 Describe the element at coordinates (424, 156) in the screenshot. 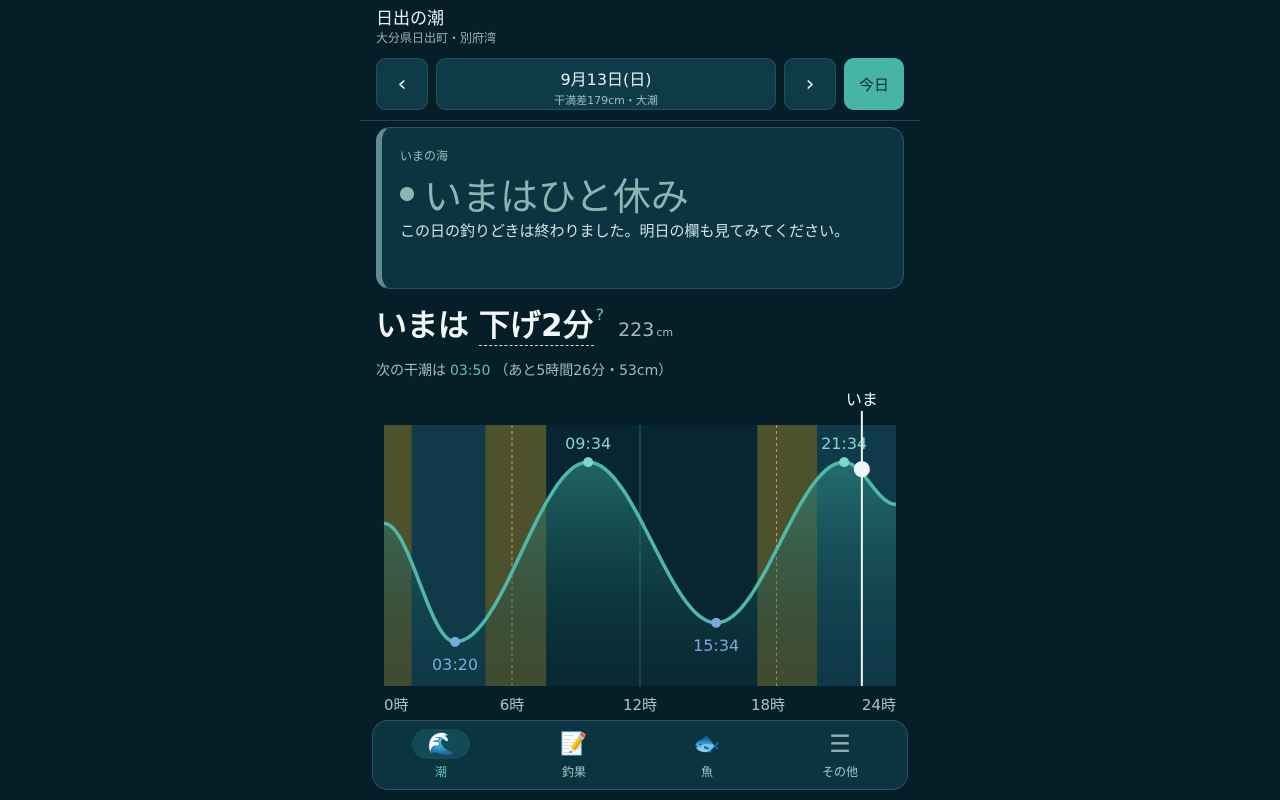

I see `sea-status-label: いまの海` at that location.